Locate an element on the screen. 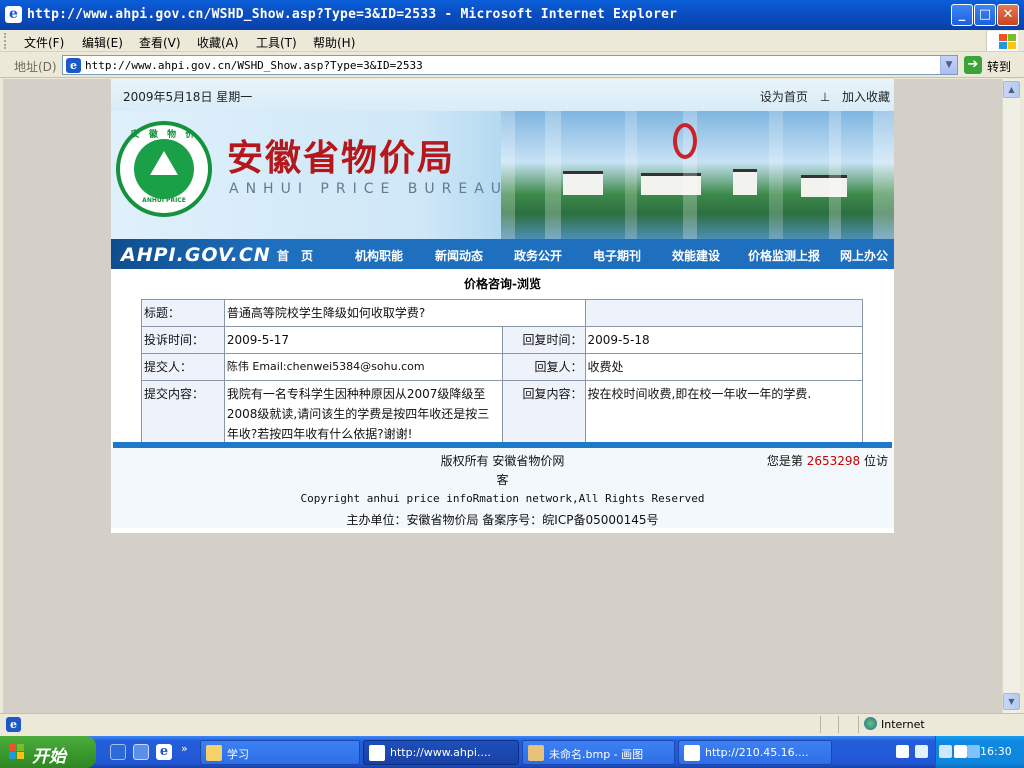  menu-favorites: 收藏(A) is located at coordinates (218, 42).